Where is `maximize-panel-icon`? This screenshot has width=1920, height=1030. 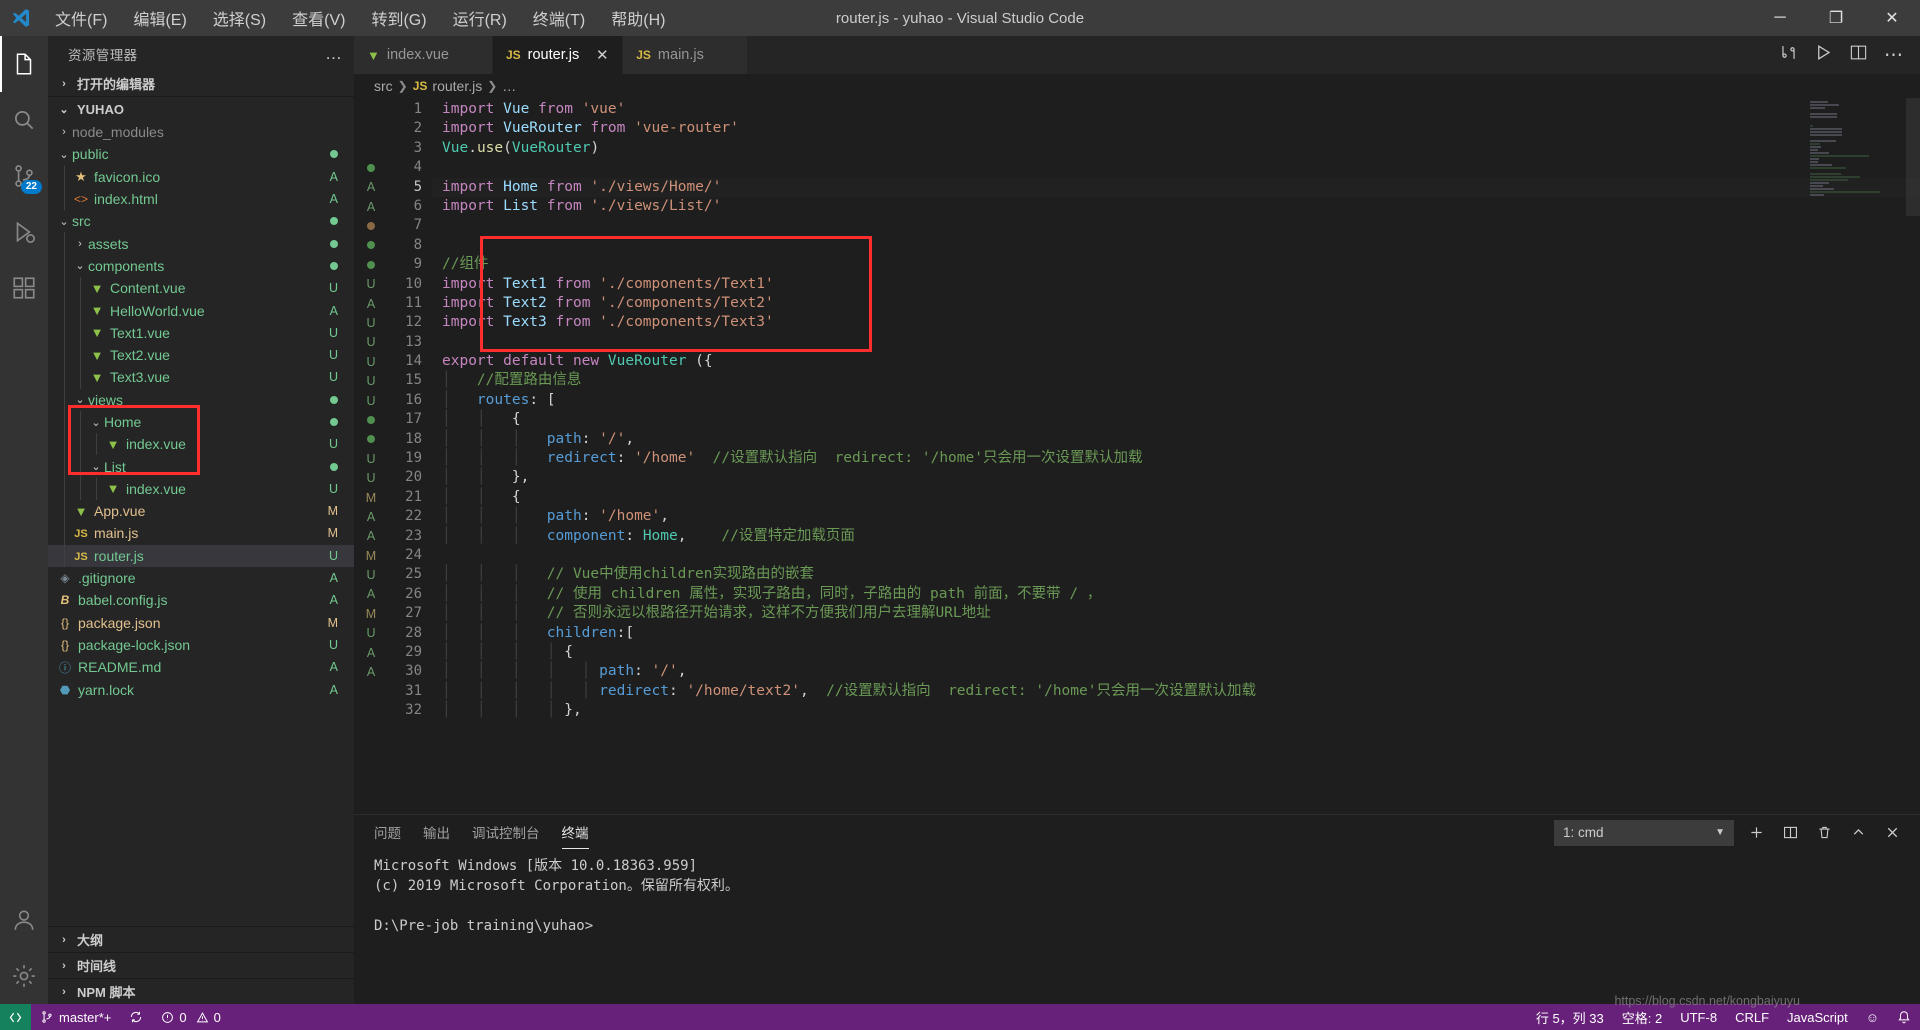
maximize-panel-icon is located at coordinates (1858, 833).